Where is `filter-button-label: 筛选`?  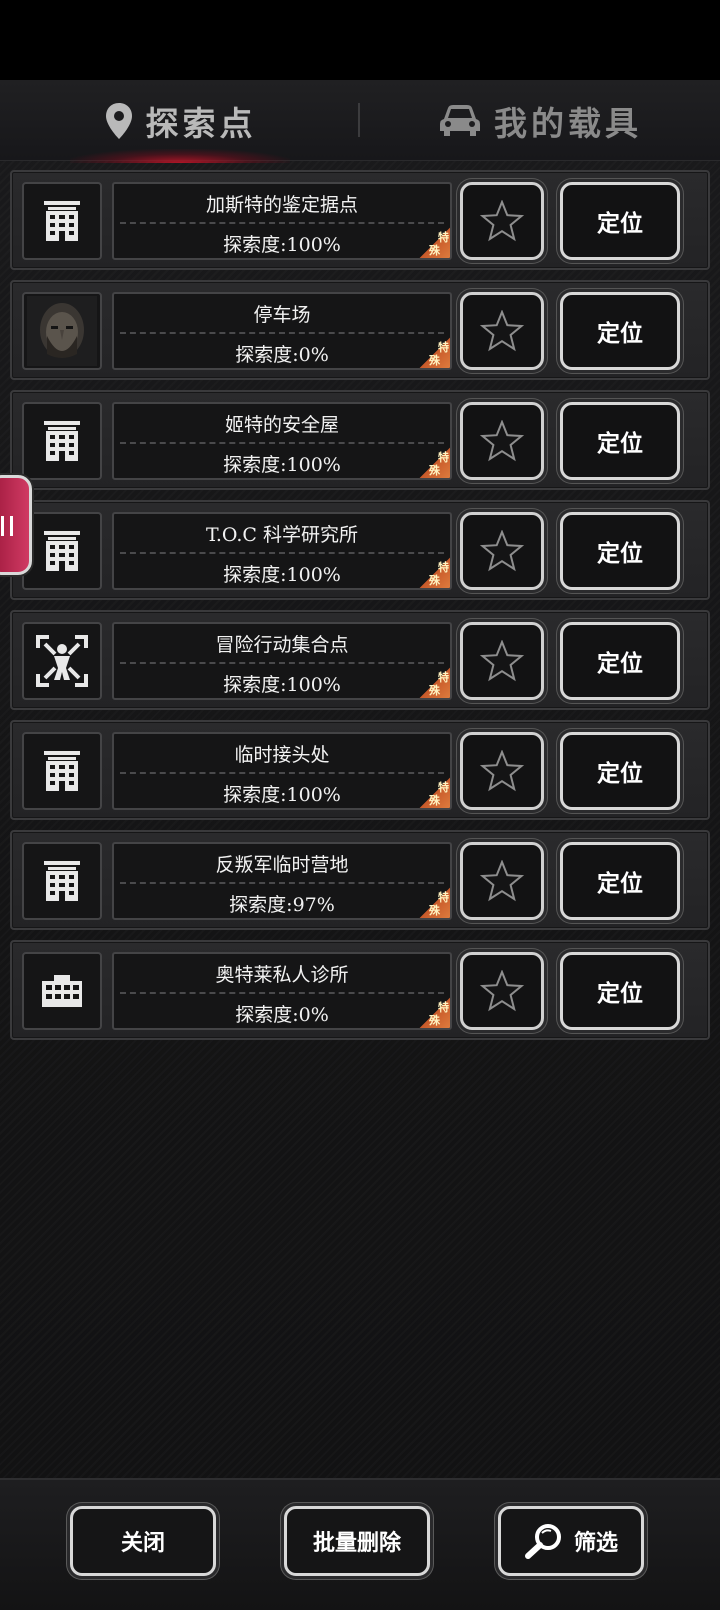
filter-button-label: 筛选 is located at coordinates (595, 1543).